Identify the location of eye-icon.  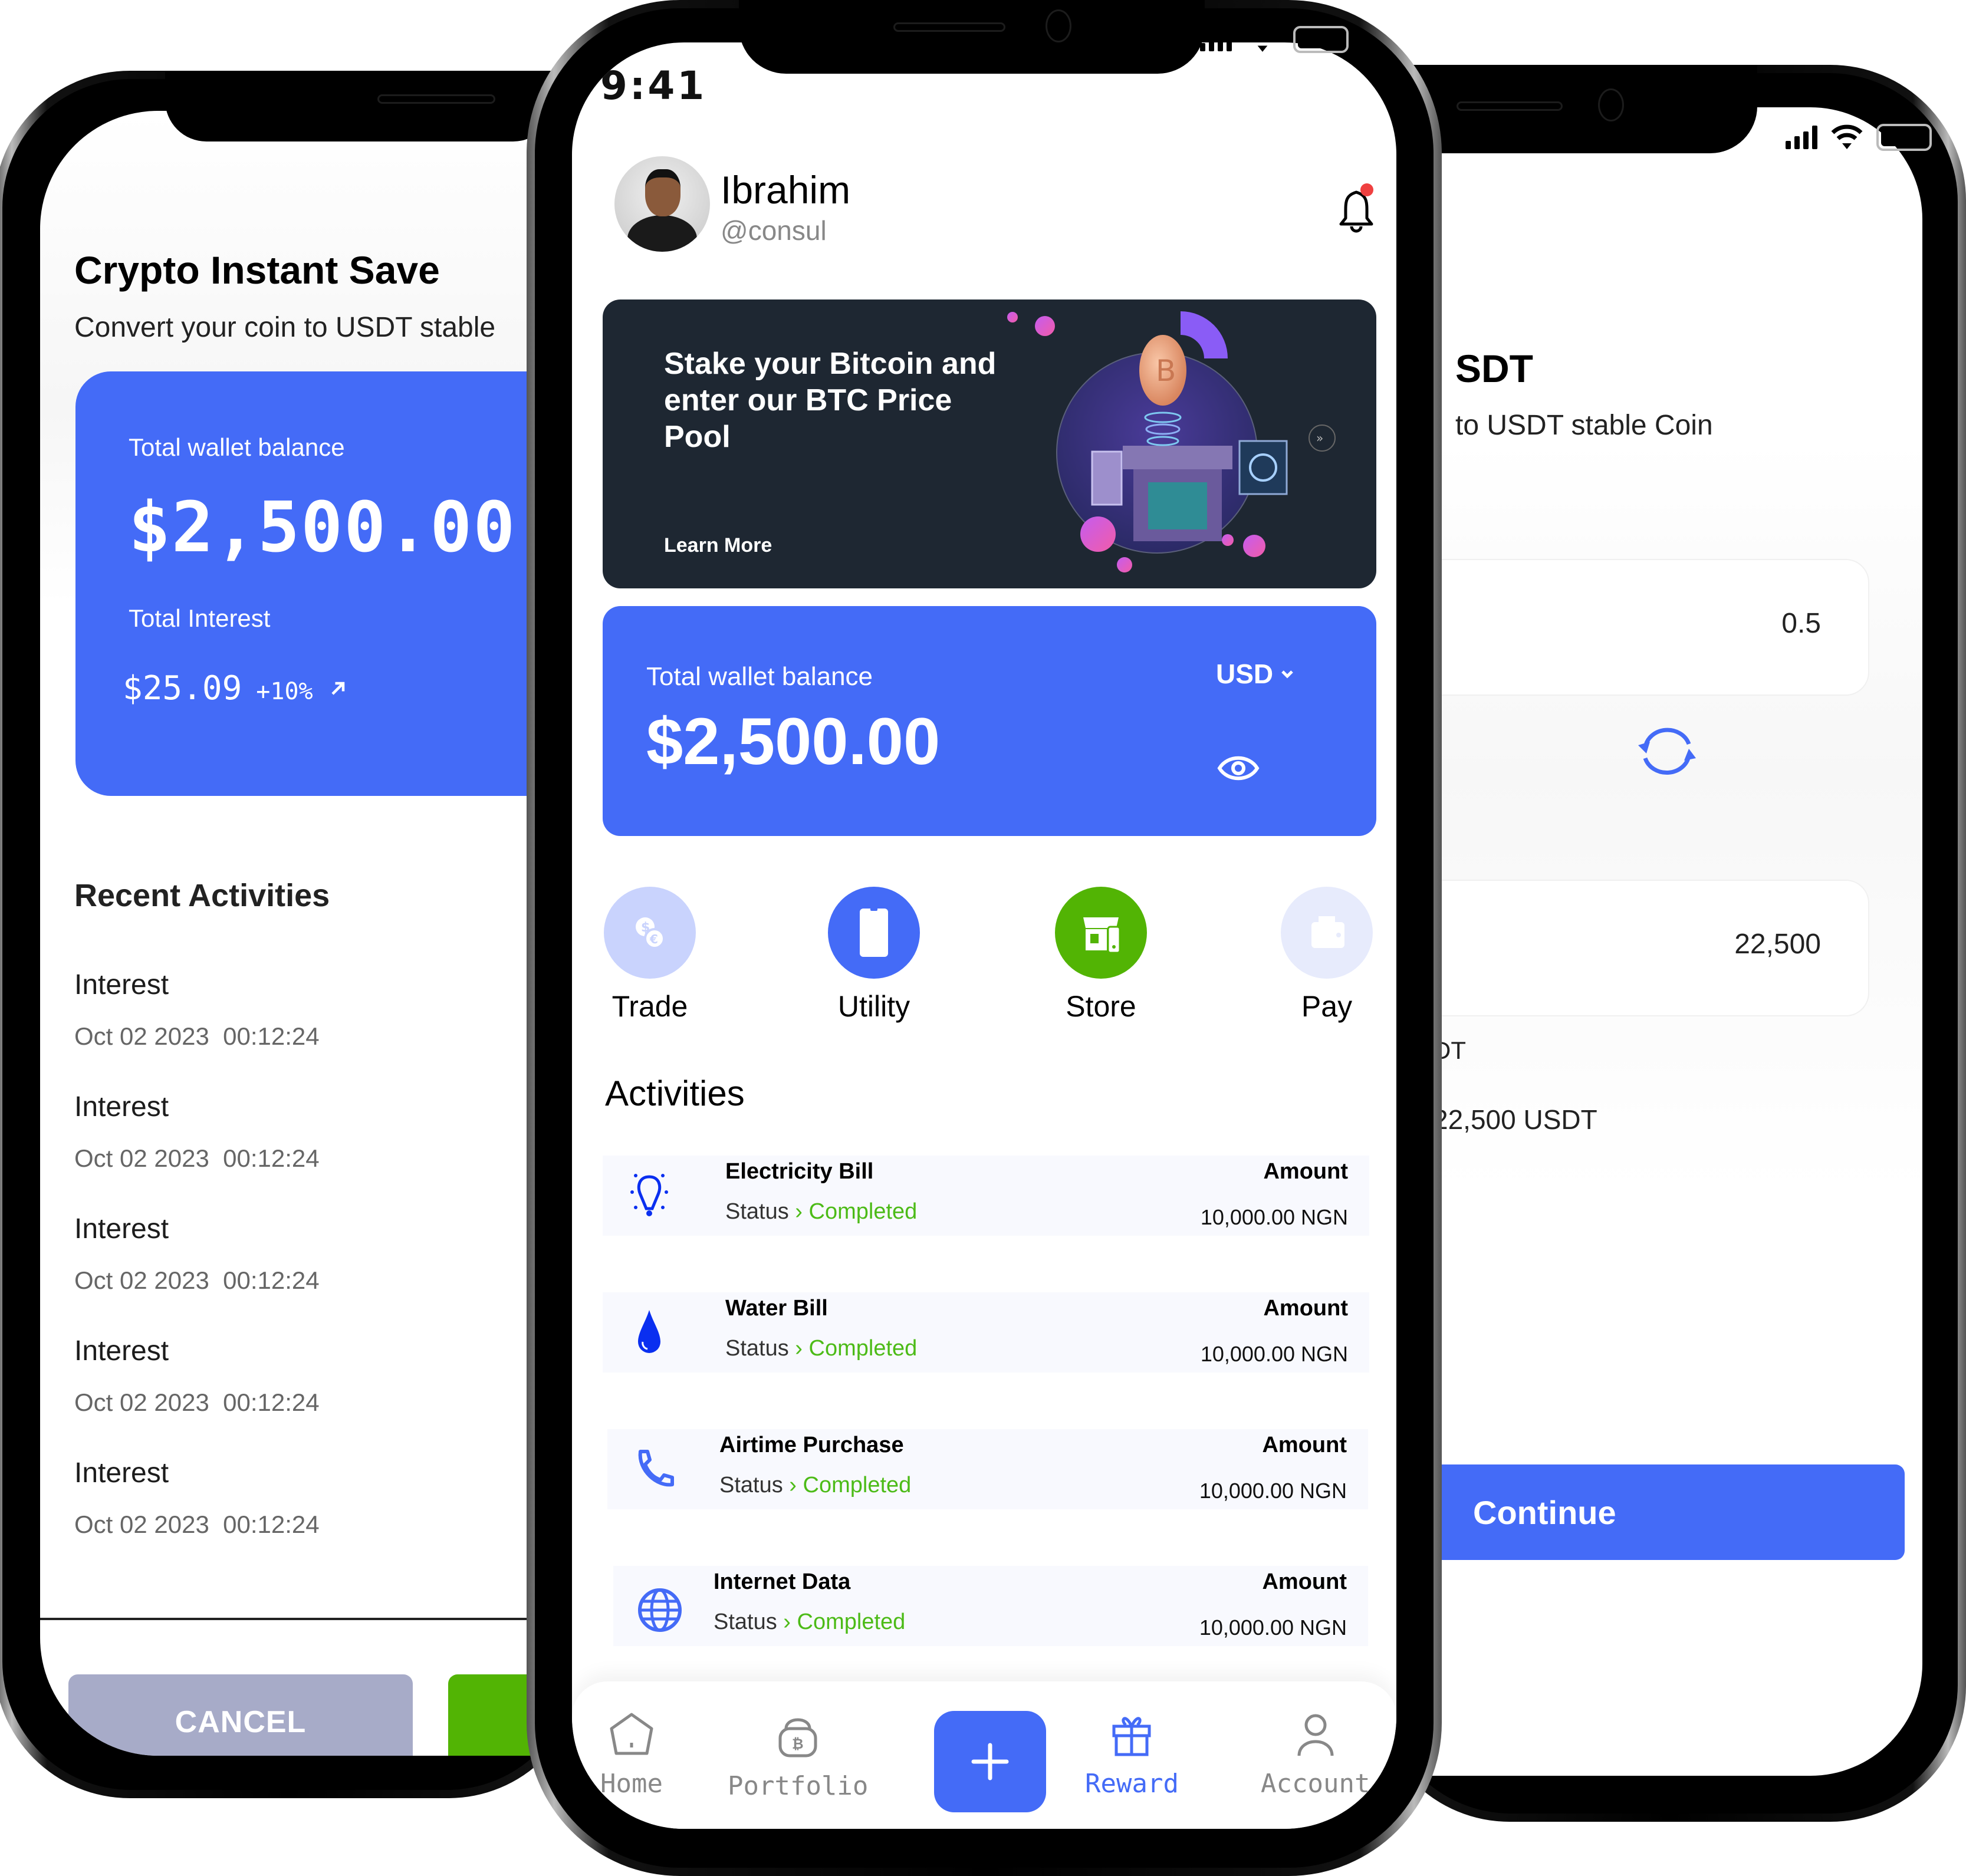
(1238, 768).